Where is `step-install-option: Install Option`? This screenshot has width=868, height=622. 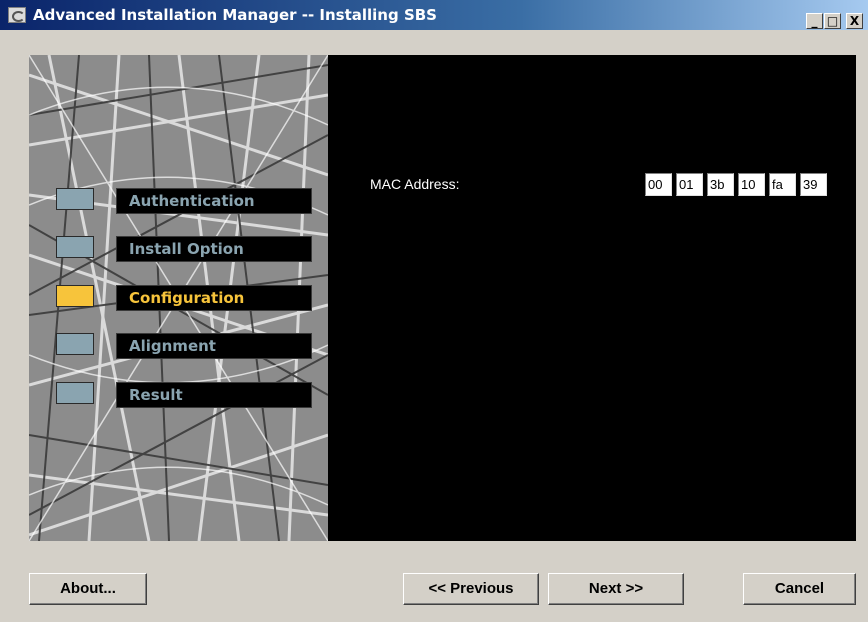 step-install-option: Install Option is located at coordinates (184, 249).